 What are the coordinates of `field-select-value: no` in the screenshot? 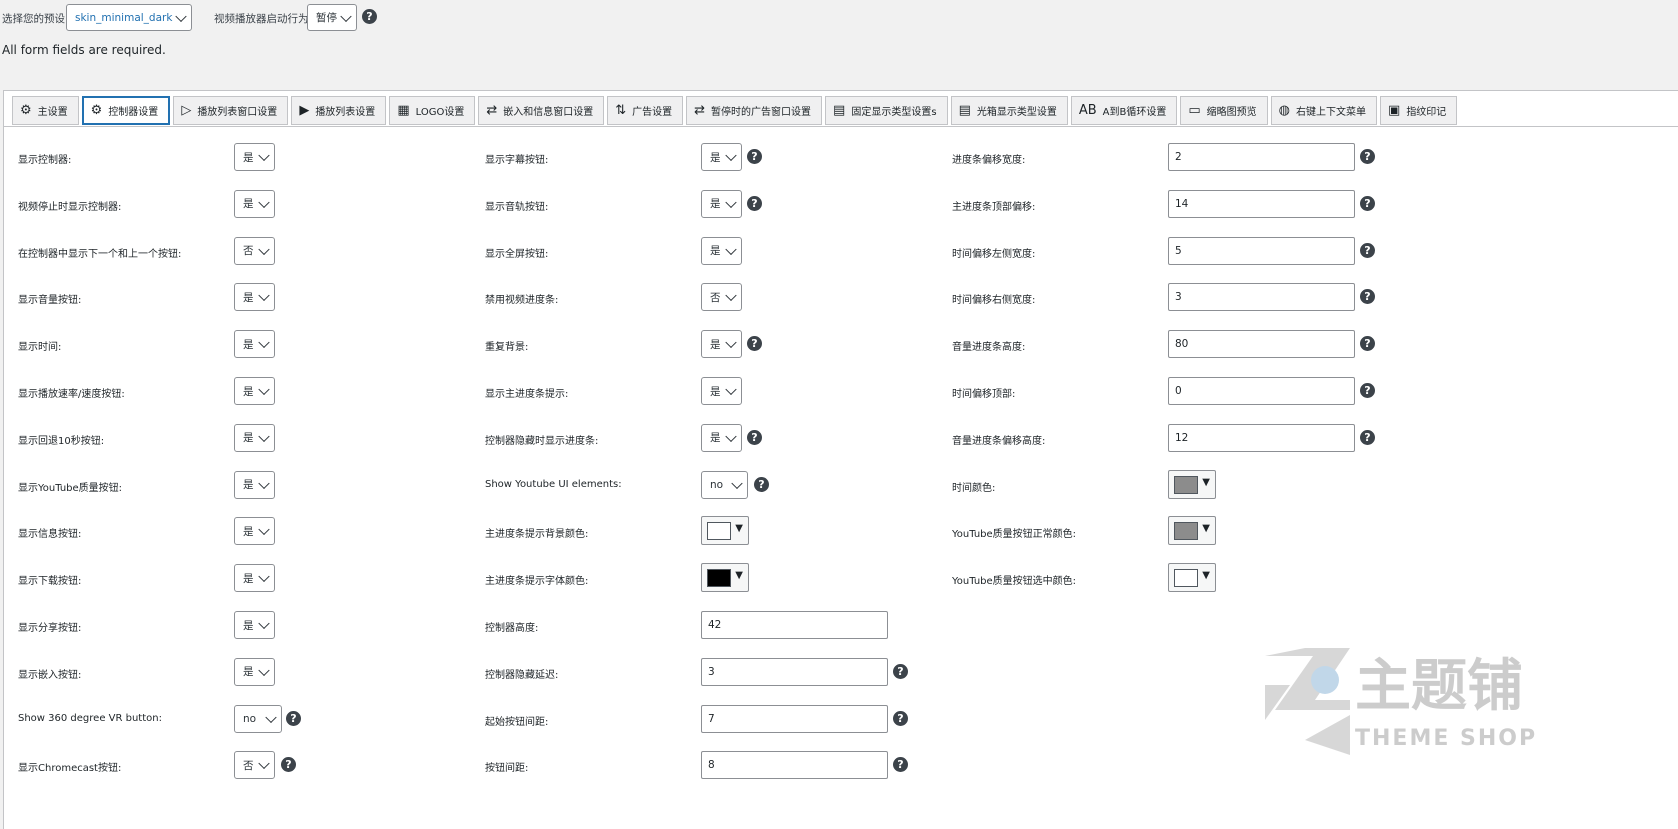 It's located at (250, 718).